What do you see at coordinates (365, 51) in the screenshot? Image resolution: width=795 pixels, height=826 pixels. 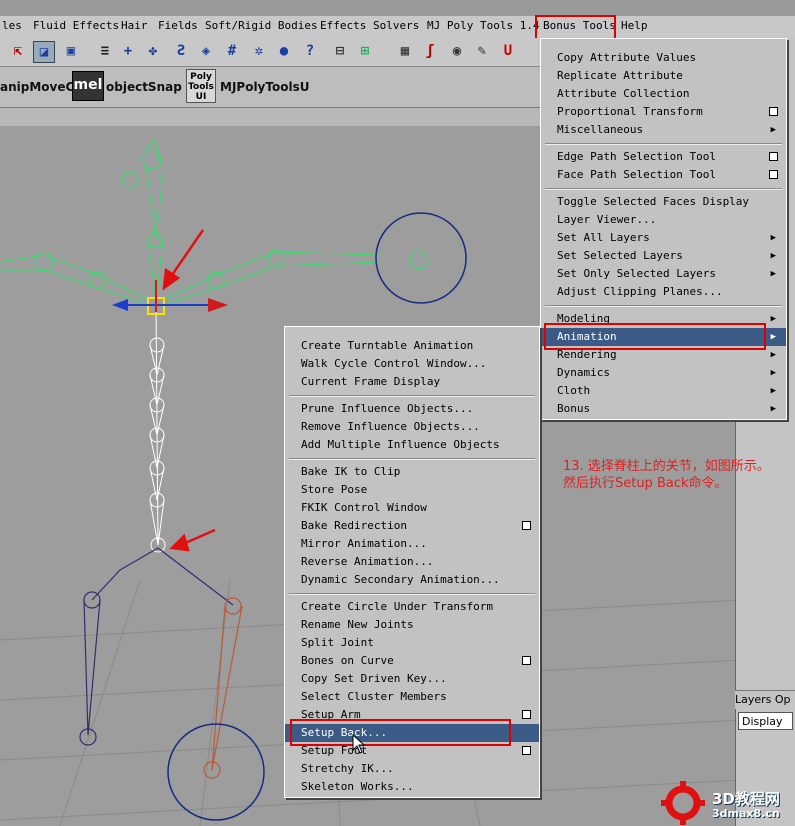 I see `snap-grid-icon: ⊞` at bounding box center [365, 51].